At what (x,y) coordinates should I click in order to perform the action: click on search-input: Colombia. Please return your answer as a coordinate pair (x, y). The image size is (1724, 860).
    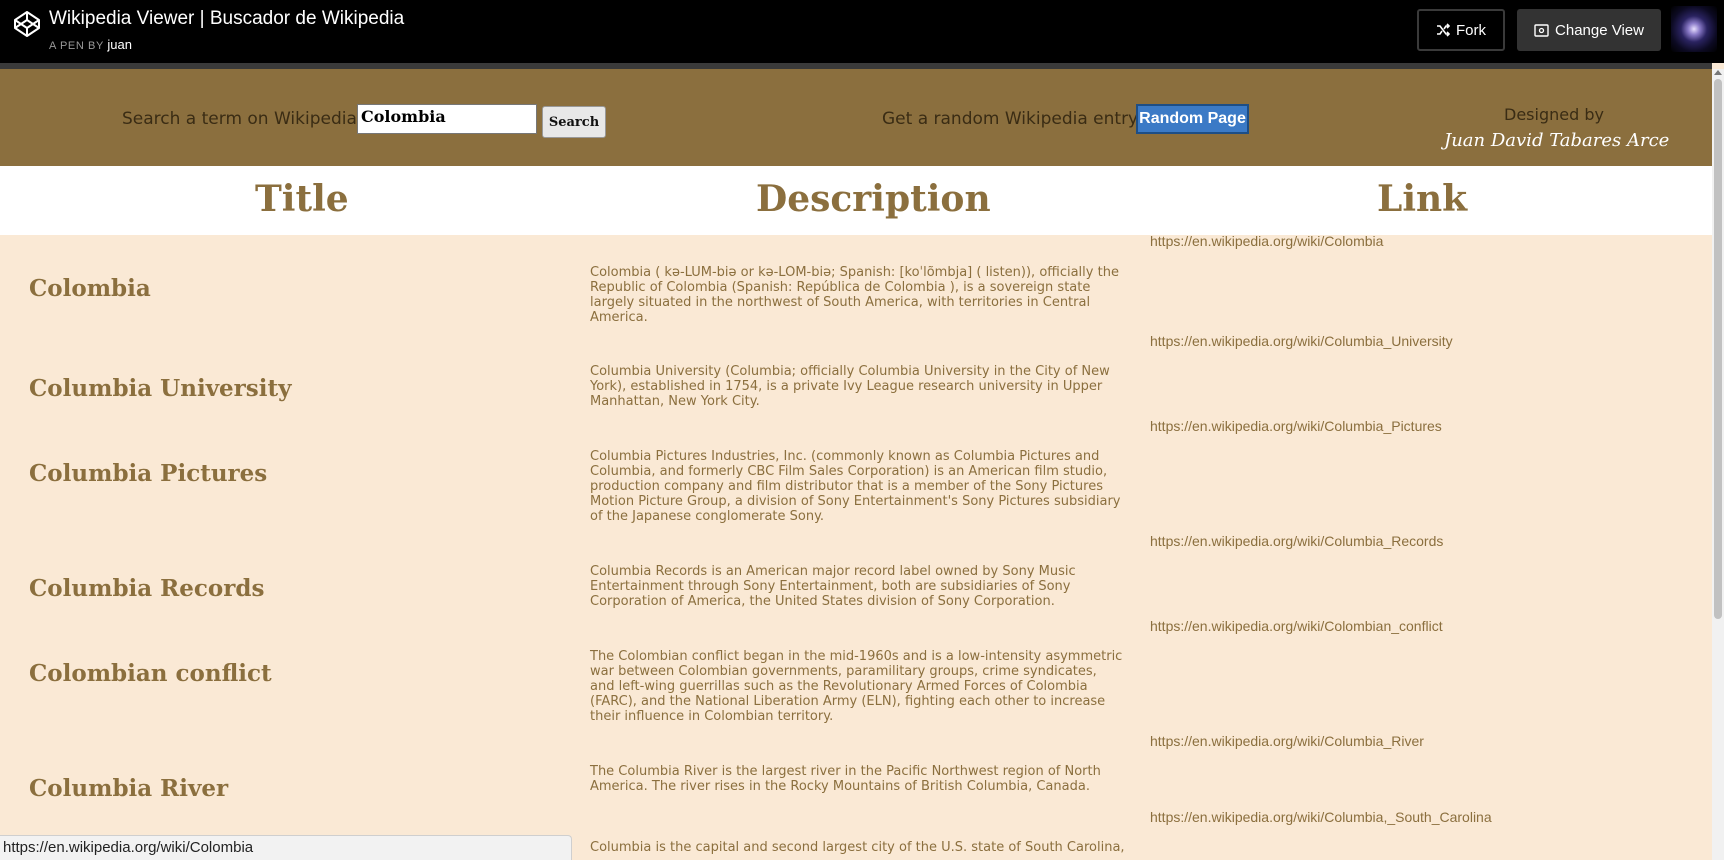
    Looking at the image, I should click on (447, 119).